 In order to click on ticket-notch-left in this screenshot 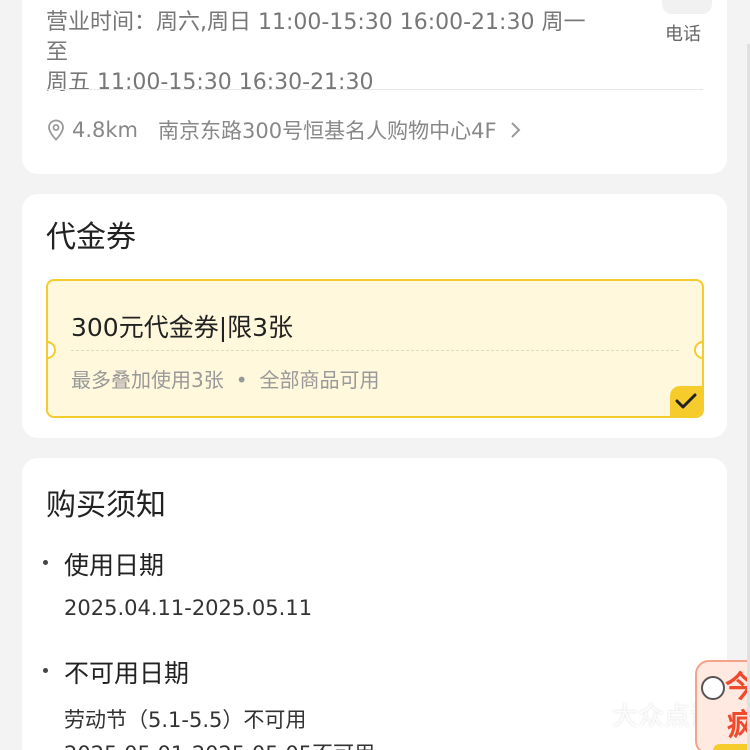, I will do `click(52, 350)`.